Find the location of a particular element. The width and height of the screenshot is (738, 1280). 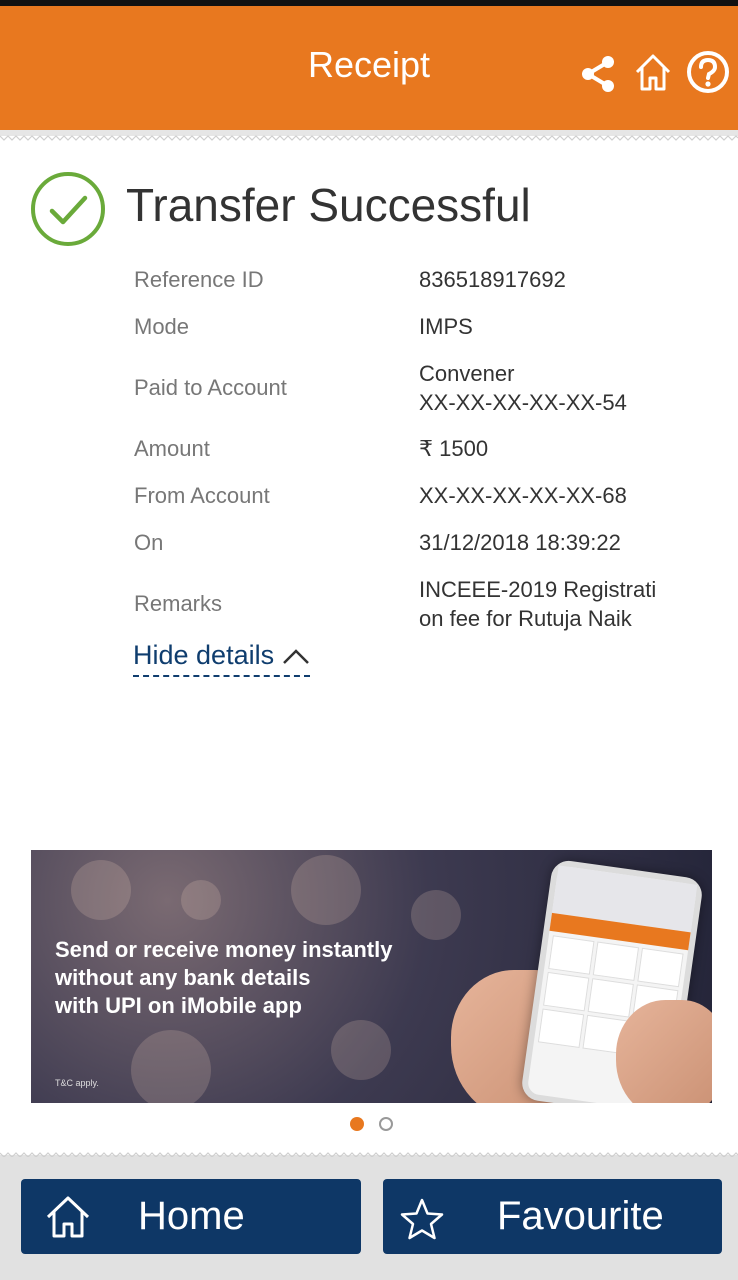

reference-id-value: 836518917692 is located at coordinates (492, 279).